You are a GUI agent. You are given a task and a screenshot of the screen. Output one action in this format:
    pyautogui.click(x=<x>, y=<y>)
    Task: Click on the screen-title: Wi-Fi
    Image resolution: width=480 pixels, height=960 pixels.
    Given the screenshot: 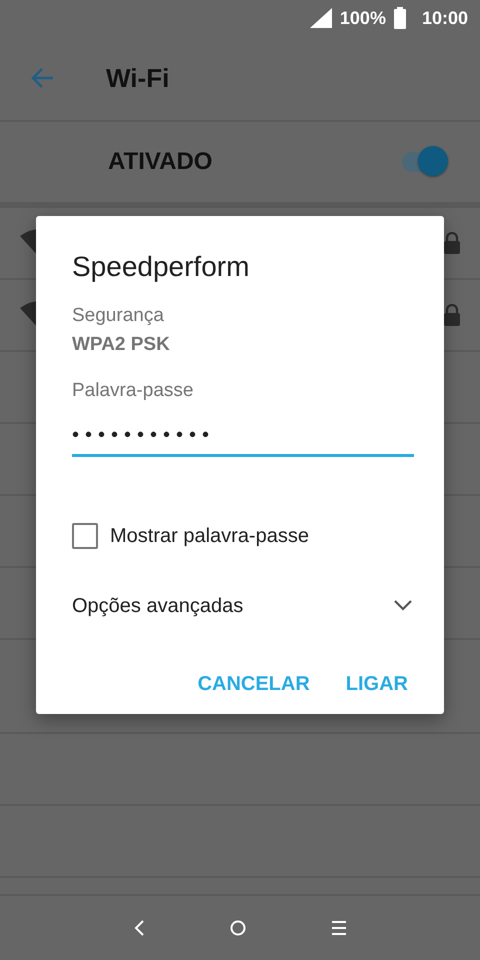 What is the action you would take?
    pyautogui.click(x=138, y=78)
    